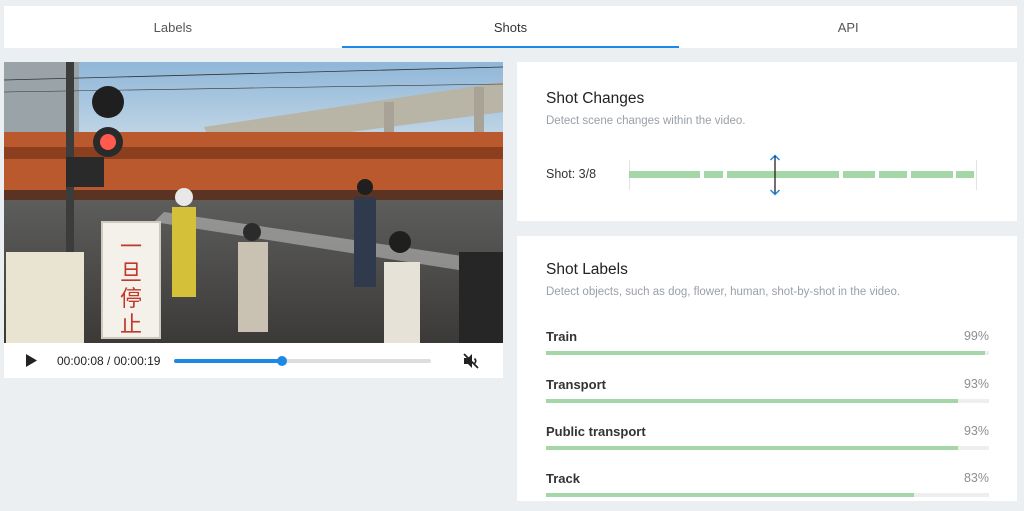 The height and width of the screenshot is (511, 1024). Describe the element at coordinates (767, 485) in the screenshot. I see `label-row: Track 83%` at that location.